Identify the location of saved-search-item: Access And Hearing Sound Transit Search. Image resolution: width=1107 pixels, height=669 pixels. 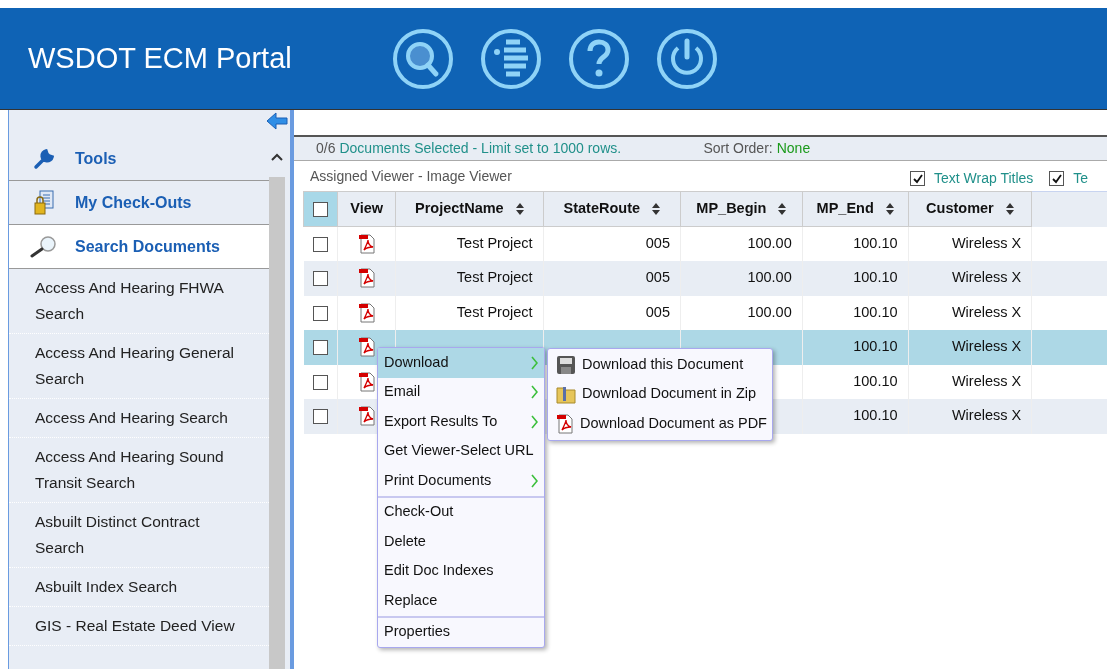
(137, 470).